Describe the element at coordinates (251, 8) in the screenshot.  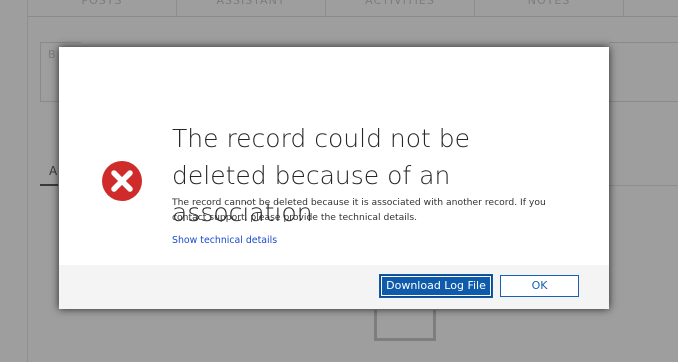
I see `background-tab-assistant: ASSISTANT` at that location.